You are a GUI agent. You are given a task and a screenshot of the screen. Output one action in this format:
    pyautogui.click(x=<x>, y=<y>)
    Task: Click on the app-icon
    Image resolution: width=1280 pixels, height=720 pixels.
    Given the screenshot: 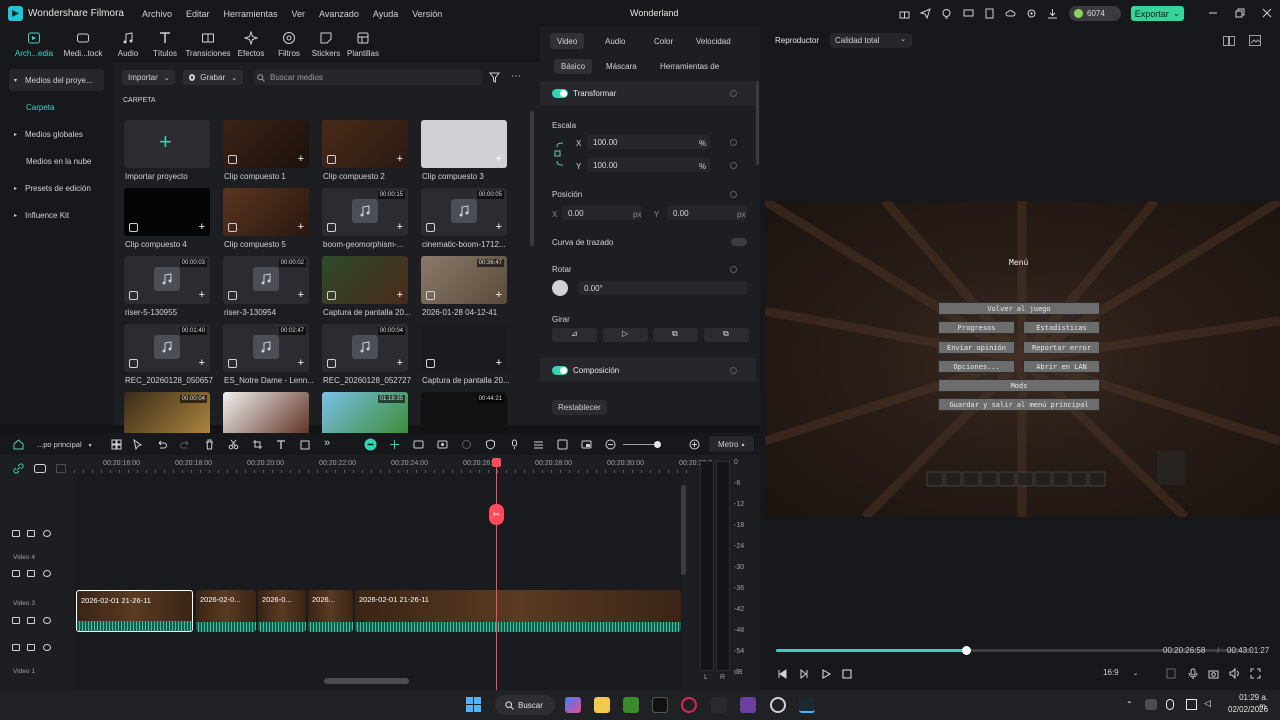 What is the action you would take?
    pyautogui.click(x=748, y=705)
    